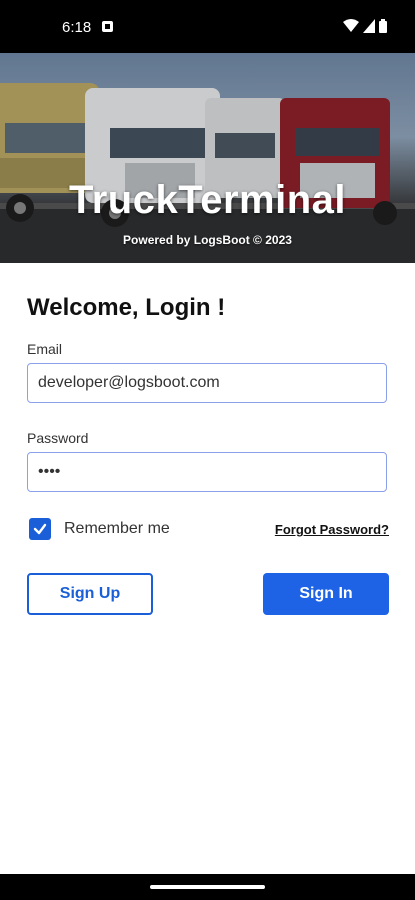 The image size is (415, 900). Describe the element at coordinates (77, 27) in the screenshot. I see `status-time: 6:18` at that location.